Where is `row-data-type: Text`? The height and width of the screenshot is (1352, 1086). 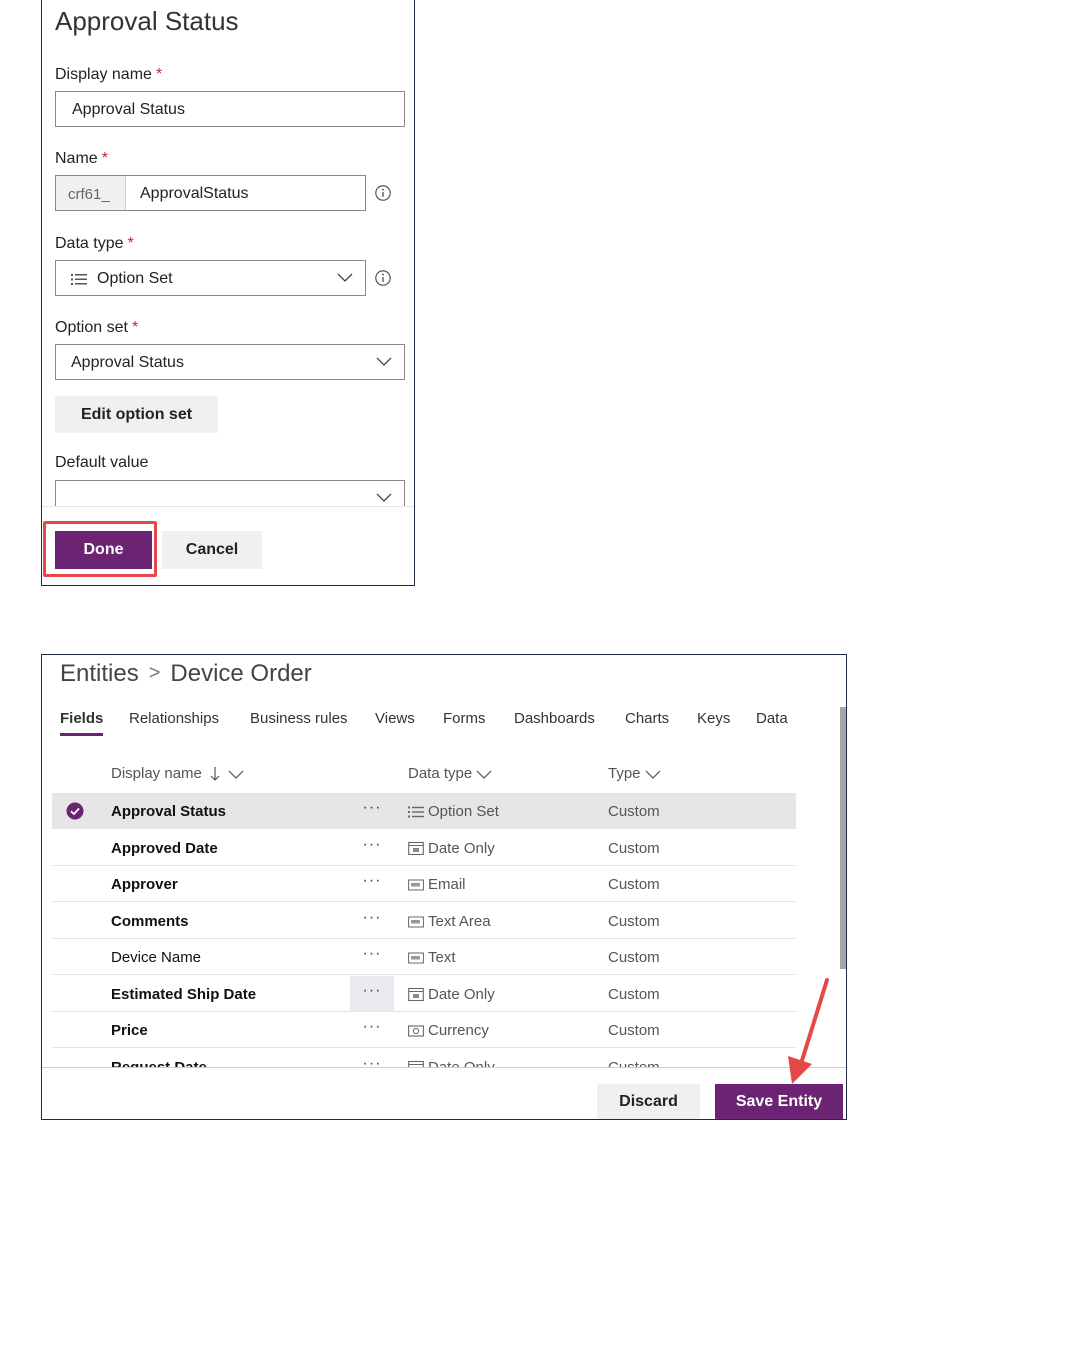
row-data-type: Text is located at coordinates (432, 957).